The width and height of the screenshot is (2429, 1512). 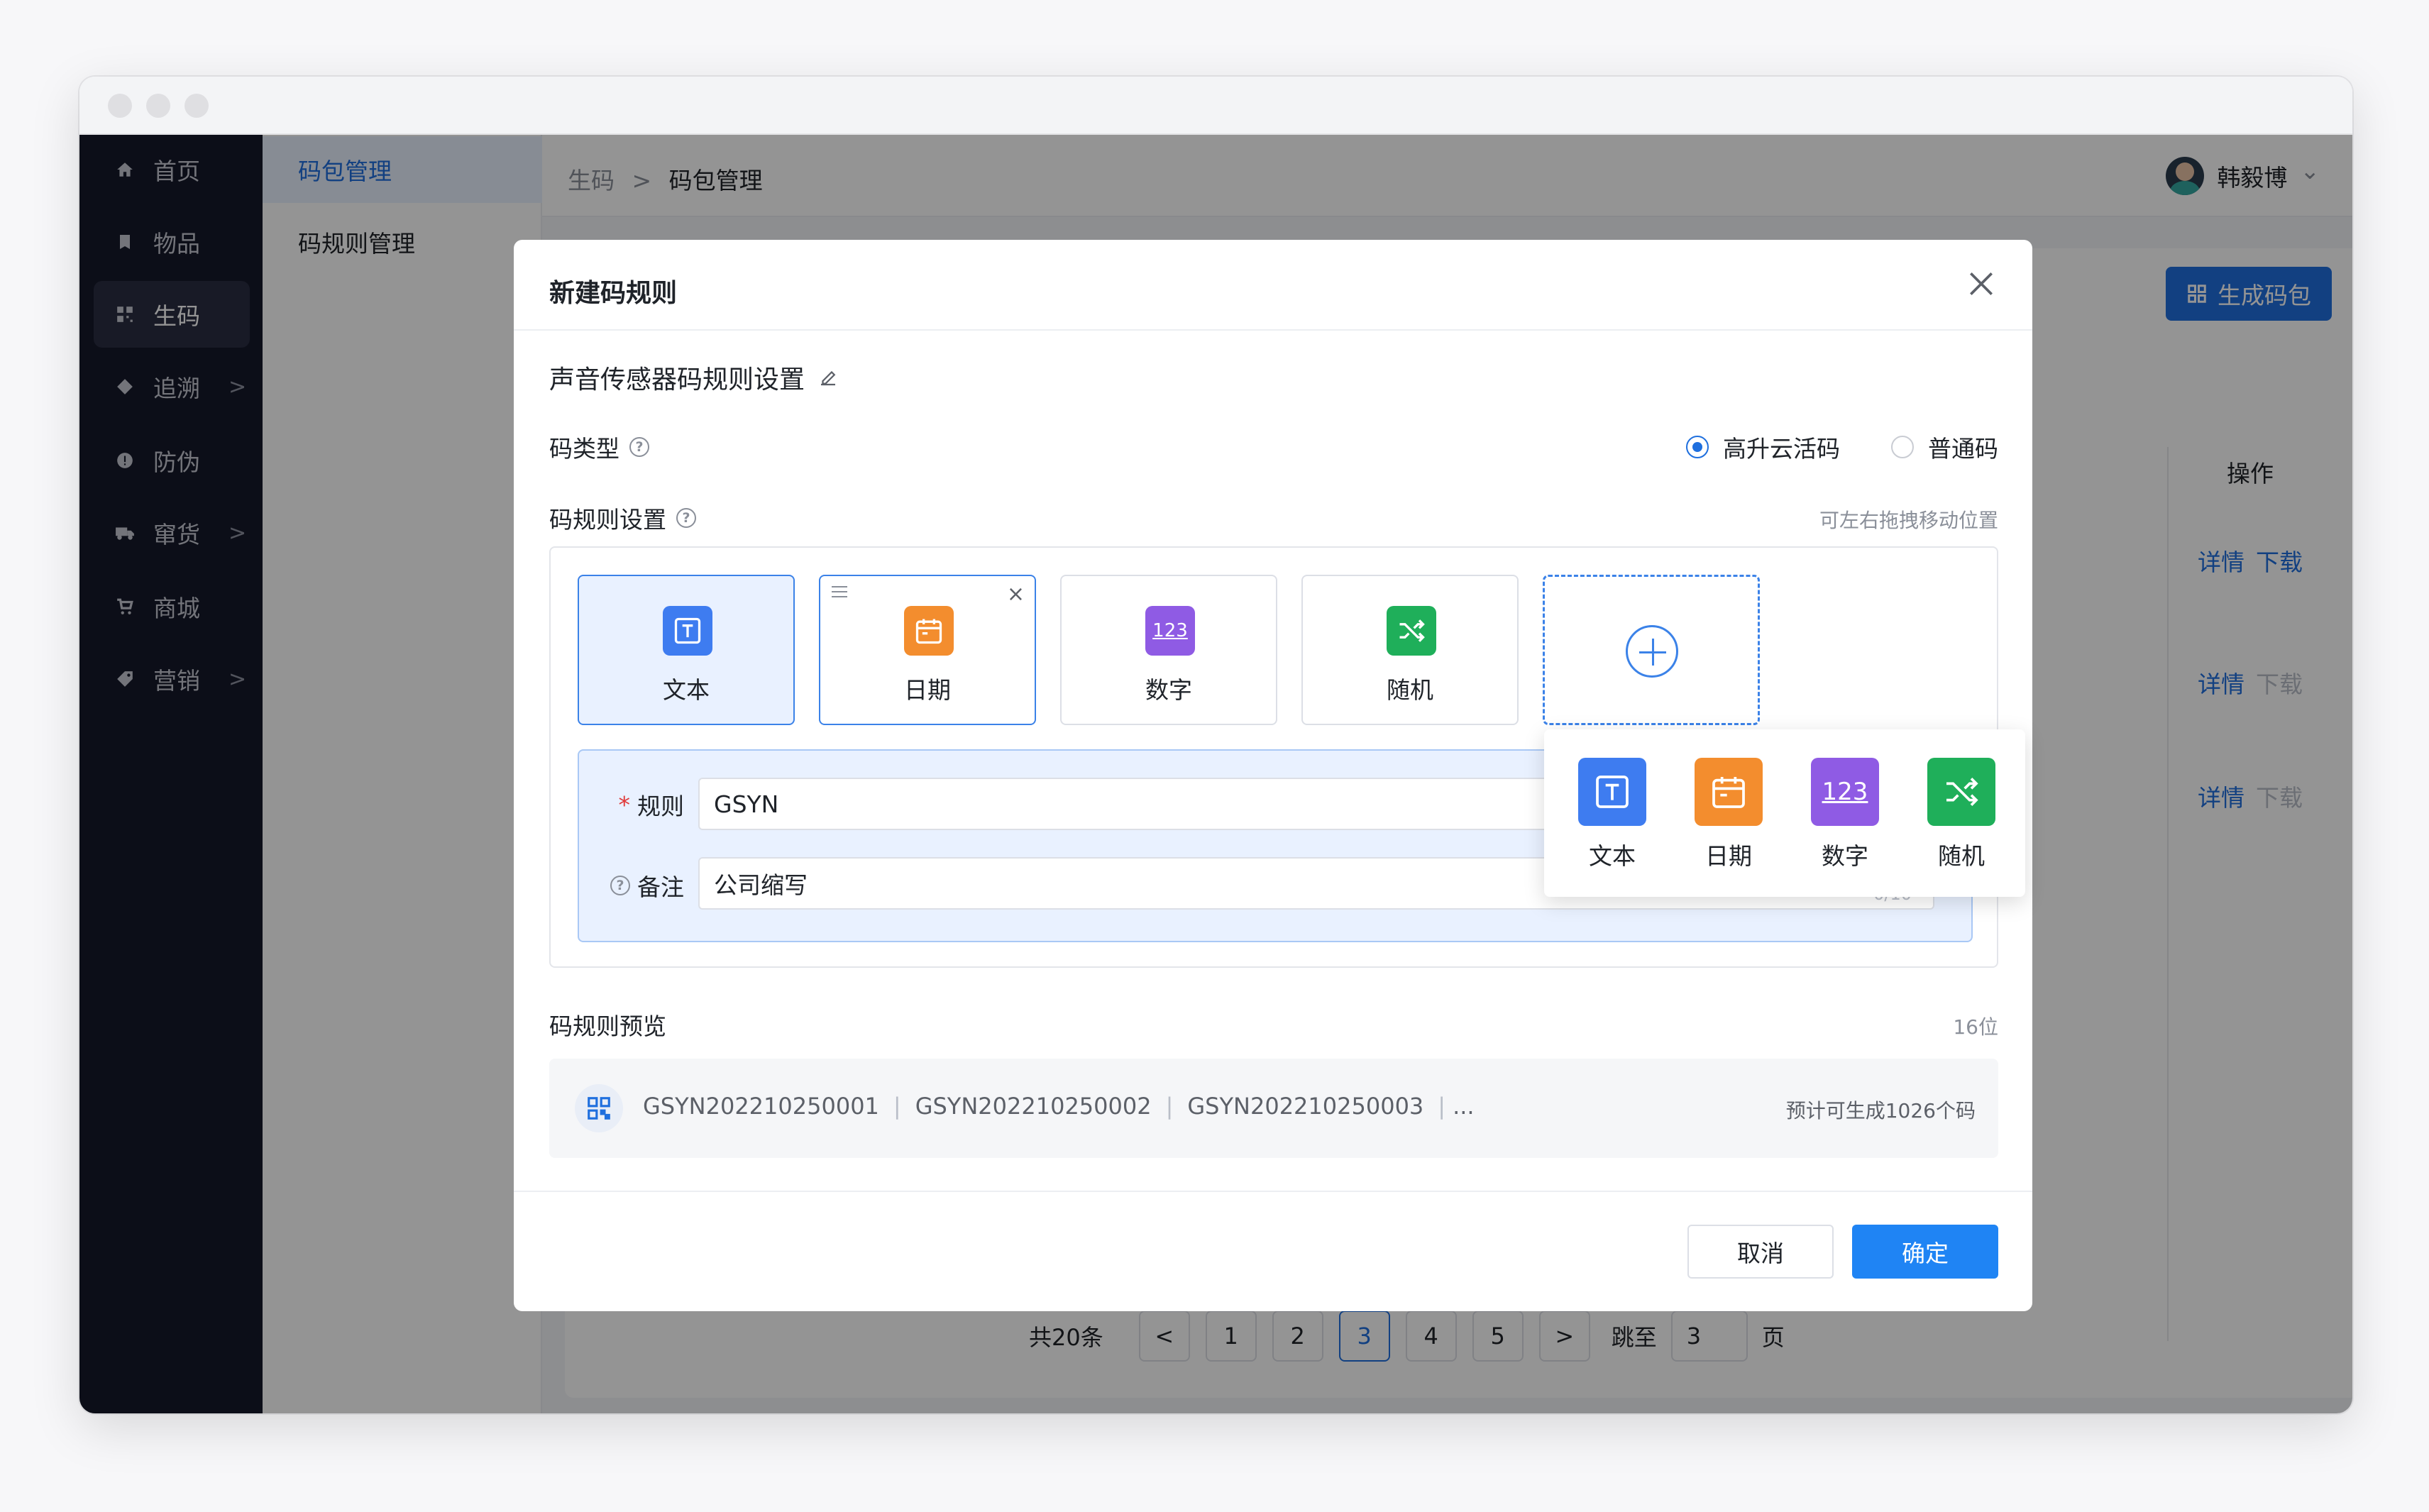 What do you see at coordinates (1785, 813) in the screenshot?
I see `add-segment-popover: 文本 日期 123 数字 随机` at bounding box center [1785, 813].